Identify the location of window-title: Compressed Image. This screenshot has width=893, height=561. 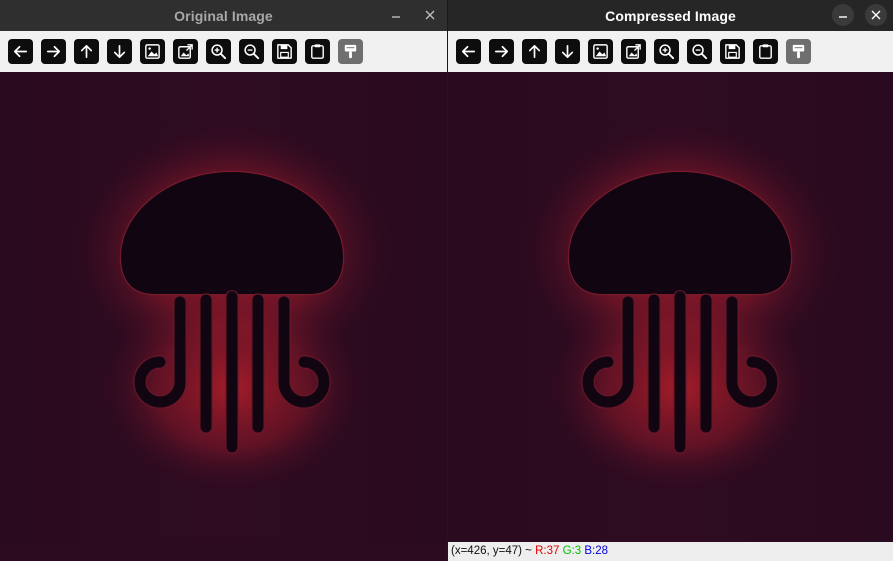
(670, 15).